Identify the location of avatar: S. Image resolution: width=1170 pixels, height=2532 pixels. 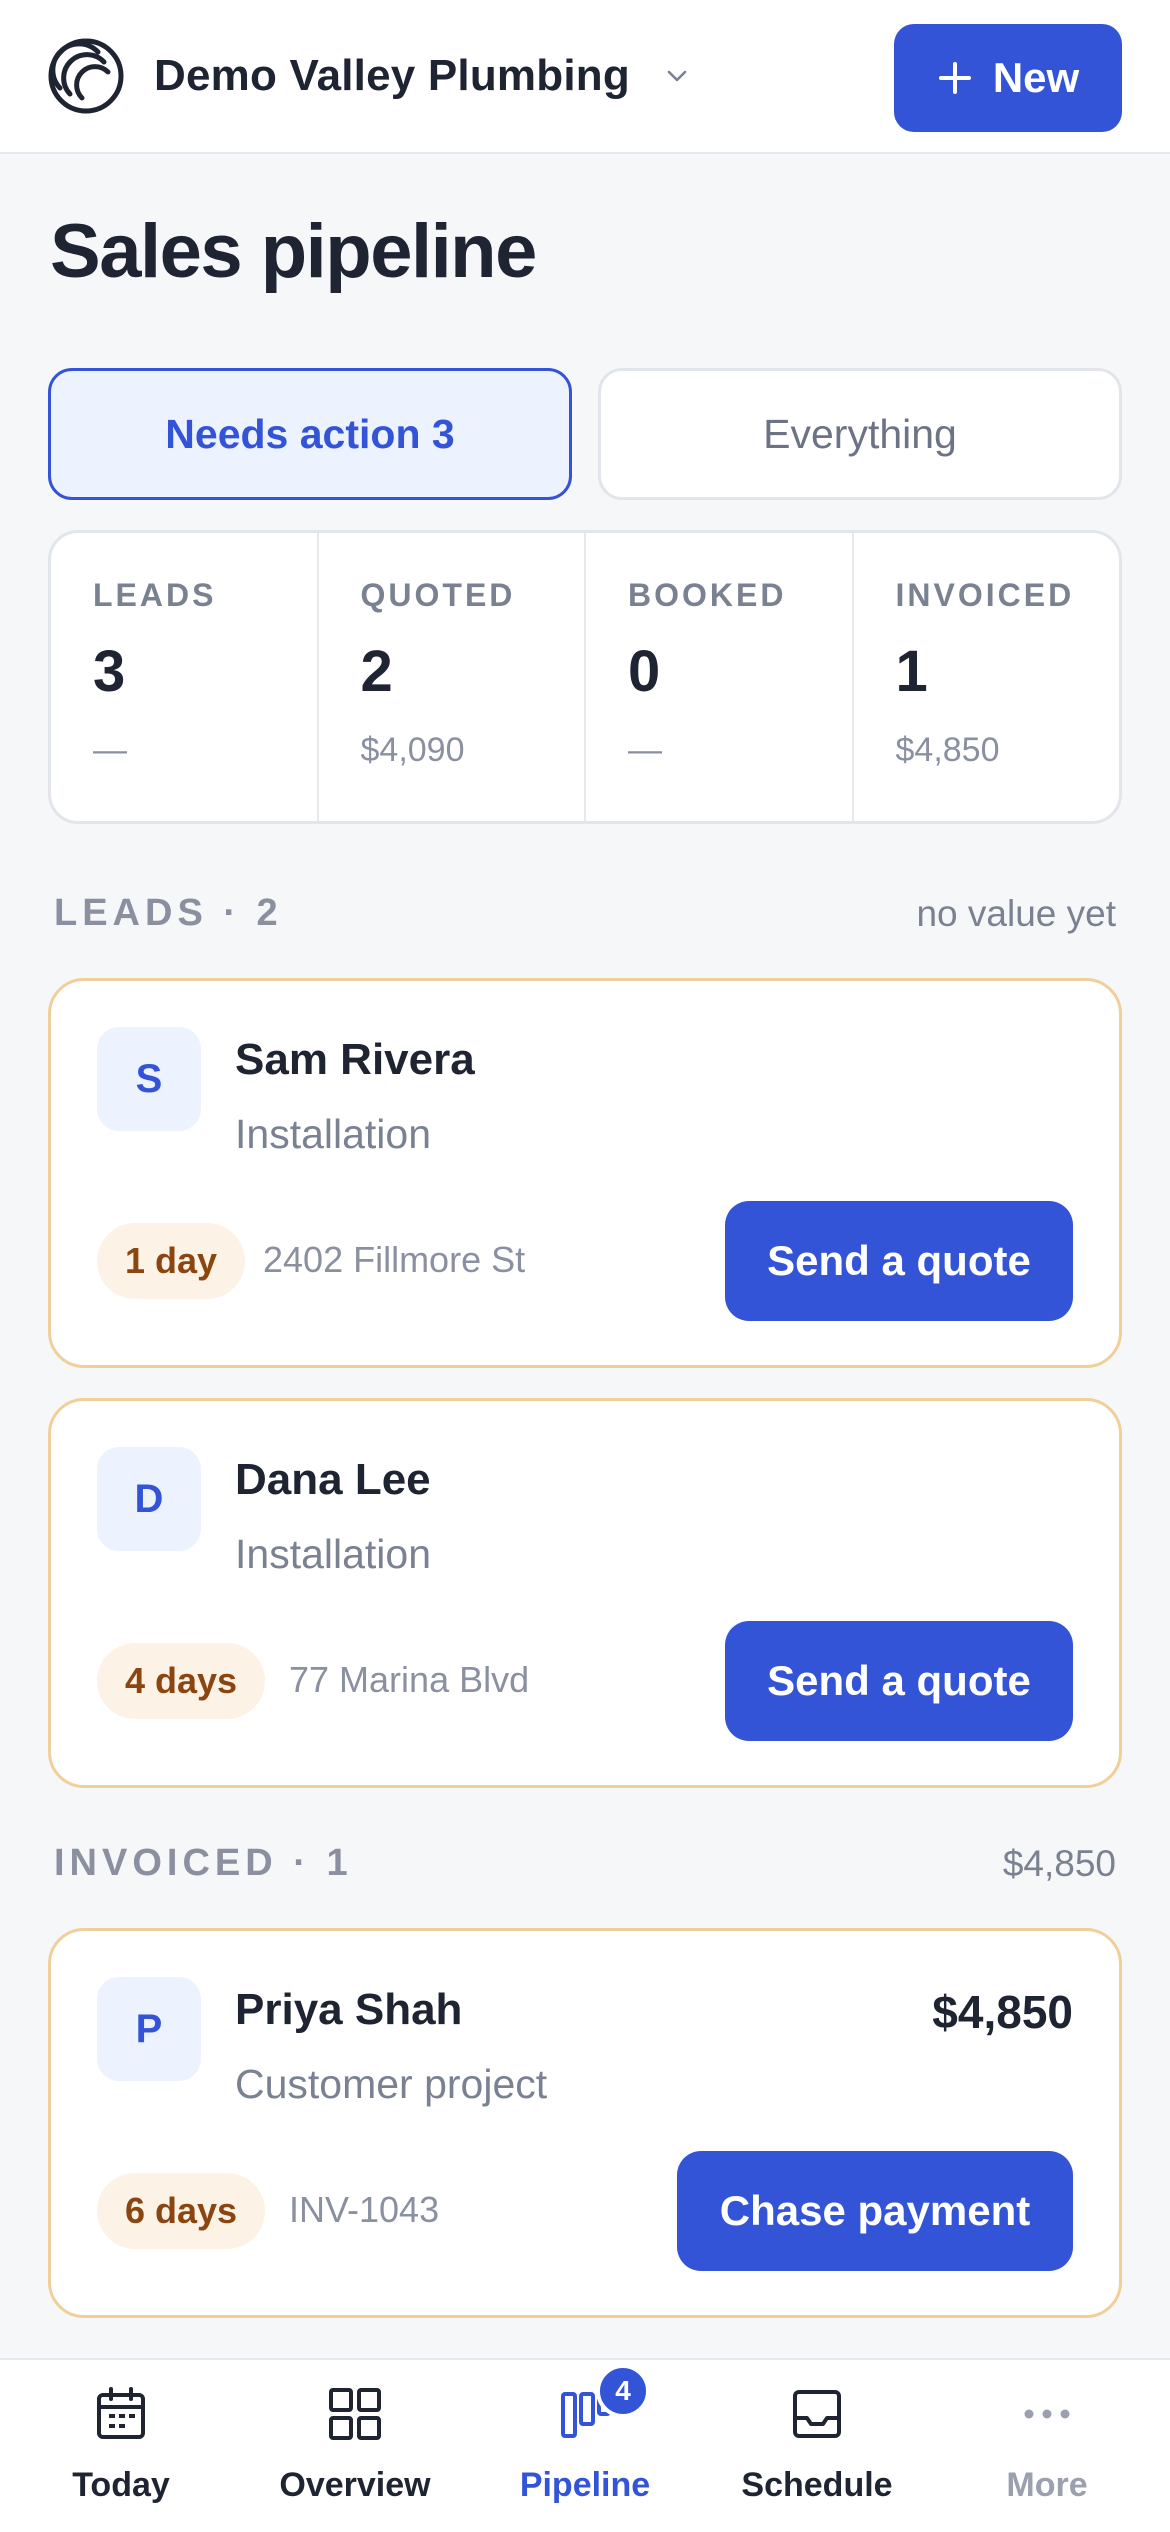
(149, 1079).